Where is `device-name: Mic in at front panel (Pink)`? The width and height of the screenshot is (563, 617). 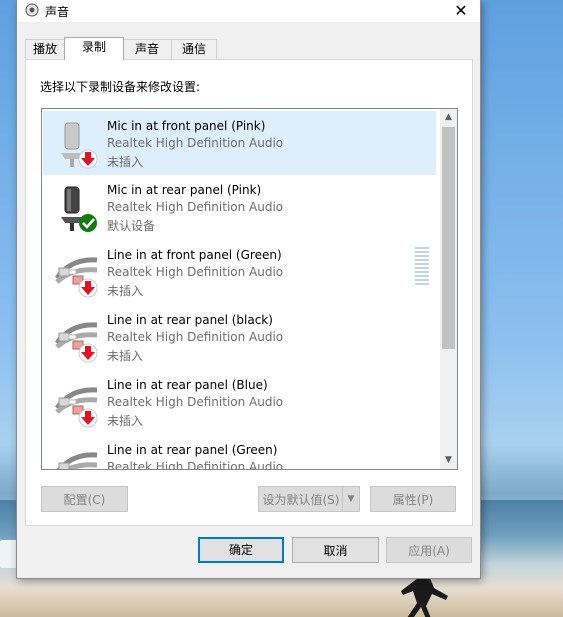
device-name: Mic in at front panel (Pink) is located at coordinates (186, 126).